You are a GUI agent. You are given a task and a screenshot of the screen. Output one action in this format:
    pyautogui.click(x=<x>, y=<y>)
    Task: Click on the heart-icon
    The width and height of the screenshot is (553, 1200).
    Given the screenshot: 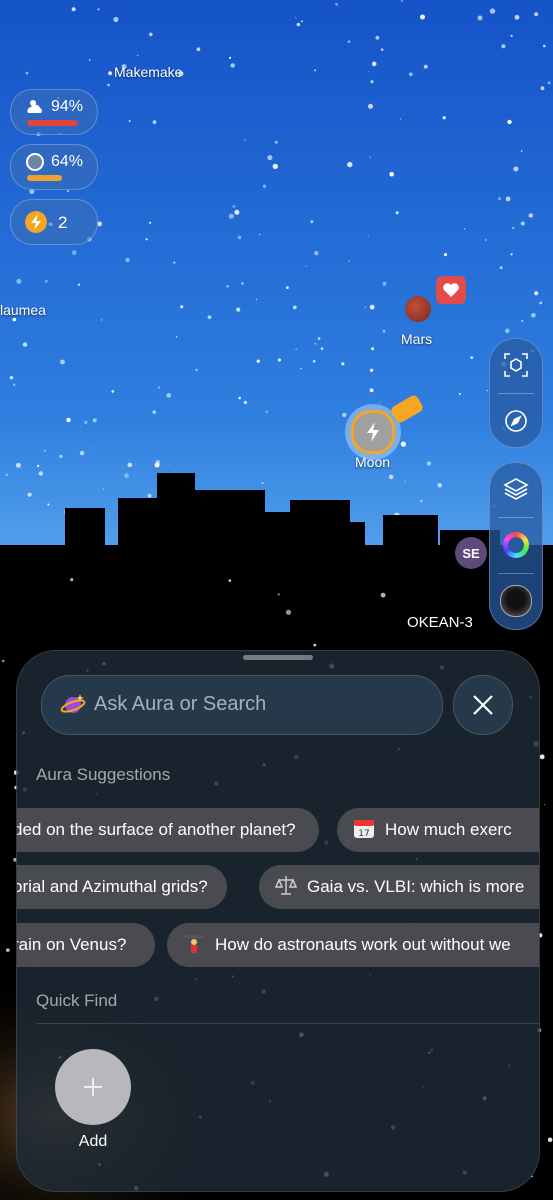 What is the action you would take?
    pyautogui.click(x=451, y=290)
    